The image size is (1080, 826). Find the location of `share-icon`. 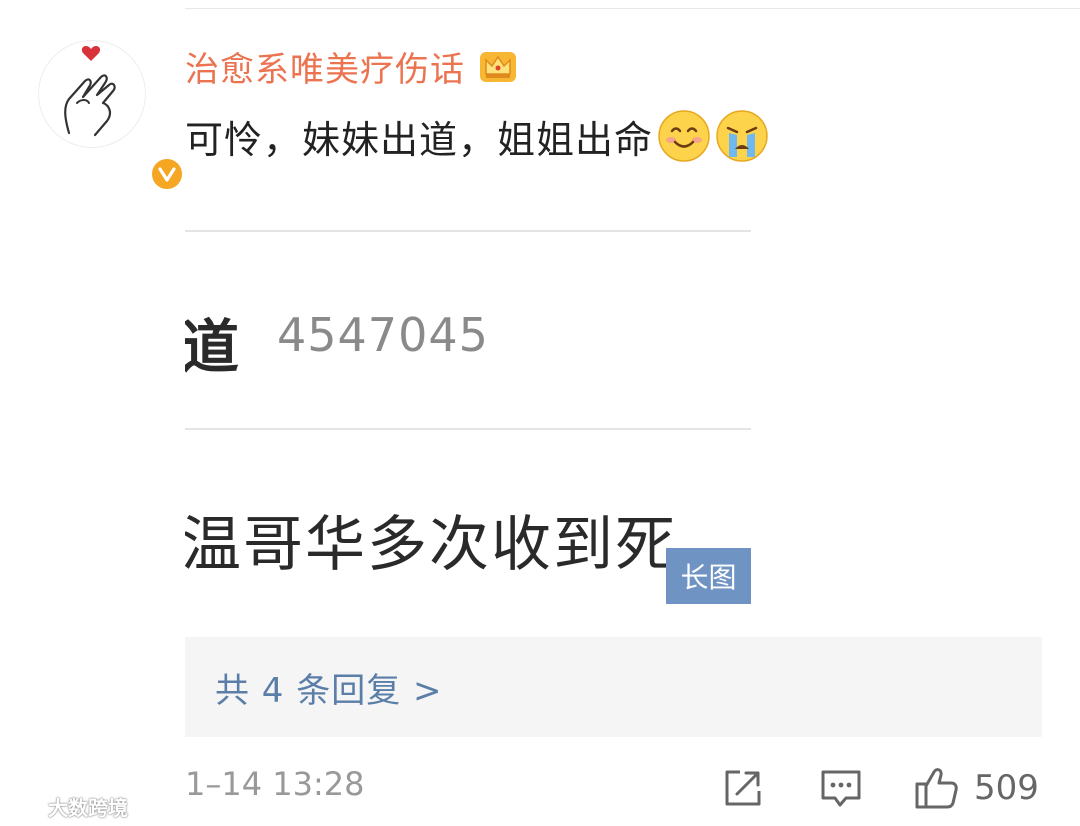

share-icon is located at coordinates (743, 788).